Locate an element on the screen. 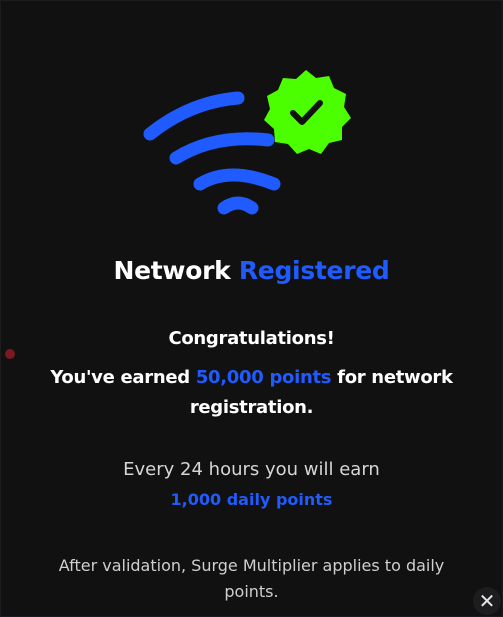  wifi-icon is located at coordinates (212, 153).